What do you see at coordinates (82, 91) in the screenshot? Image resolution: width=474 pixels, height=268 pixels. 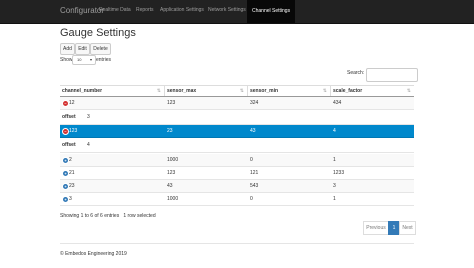 I see `column-header-label: channel_number` at bounding box center [82, 91].